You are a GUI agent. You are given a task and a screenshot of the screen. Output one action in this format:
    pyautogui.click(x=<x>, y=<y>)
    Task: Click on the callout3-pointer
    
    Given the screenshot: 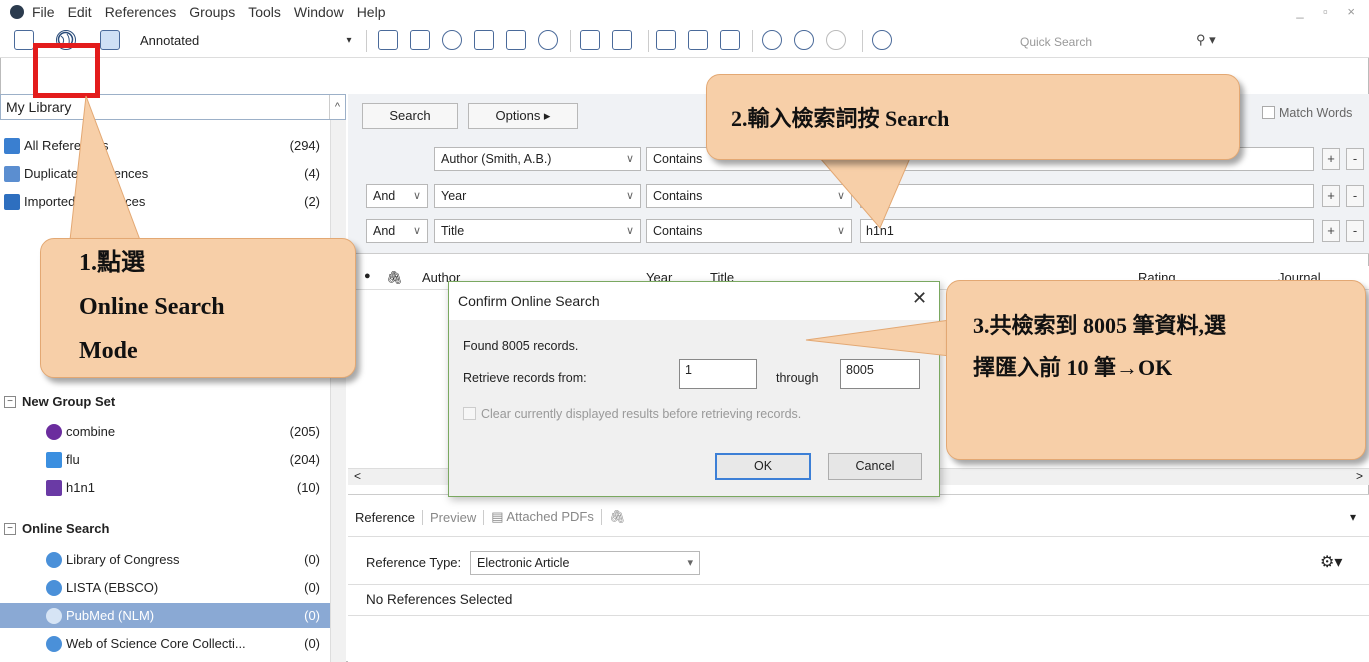 What is the action you would take?
    pyautogui.click(x=878, y=338)
    